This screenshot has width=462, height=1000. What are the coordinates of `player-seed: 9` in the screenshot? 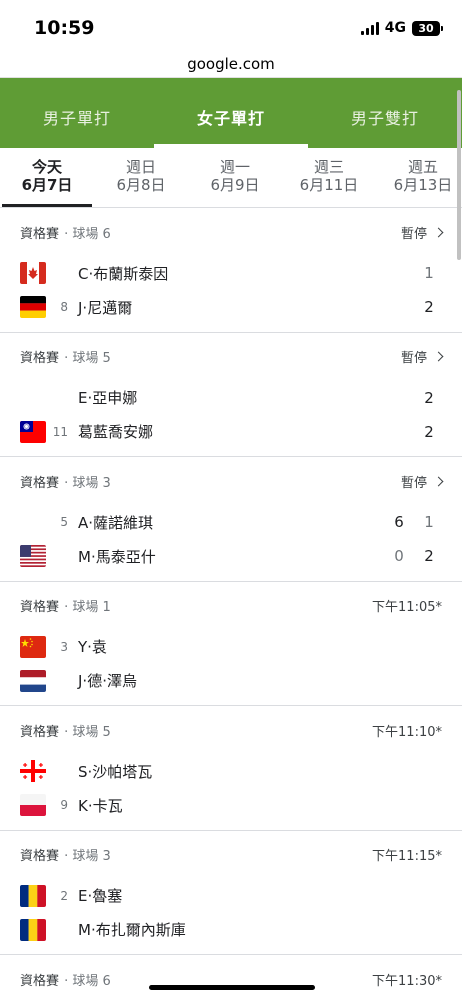 It's located at (64, 805).